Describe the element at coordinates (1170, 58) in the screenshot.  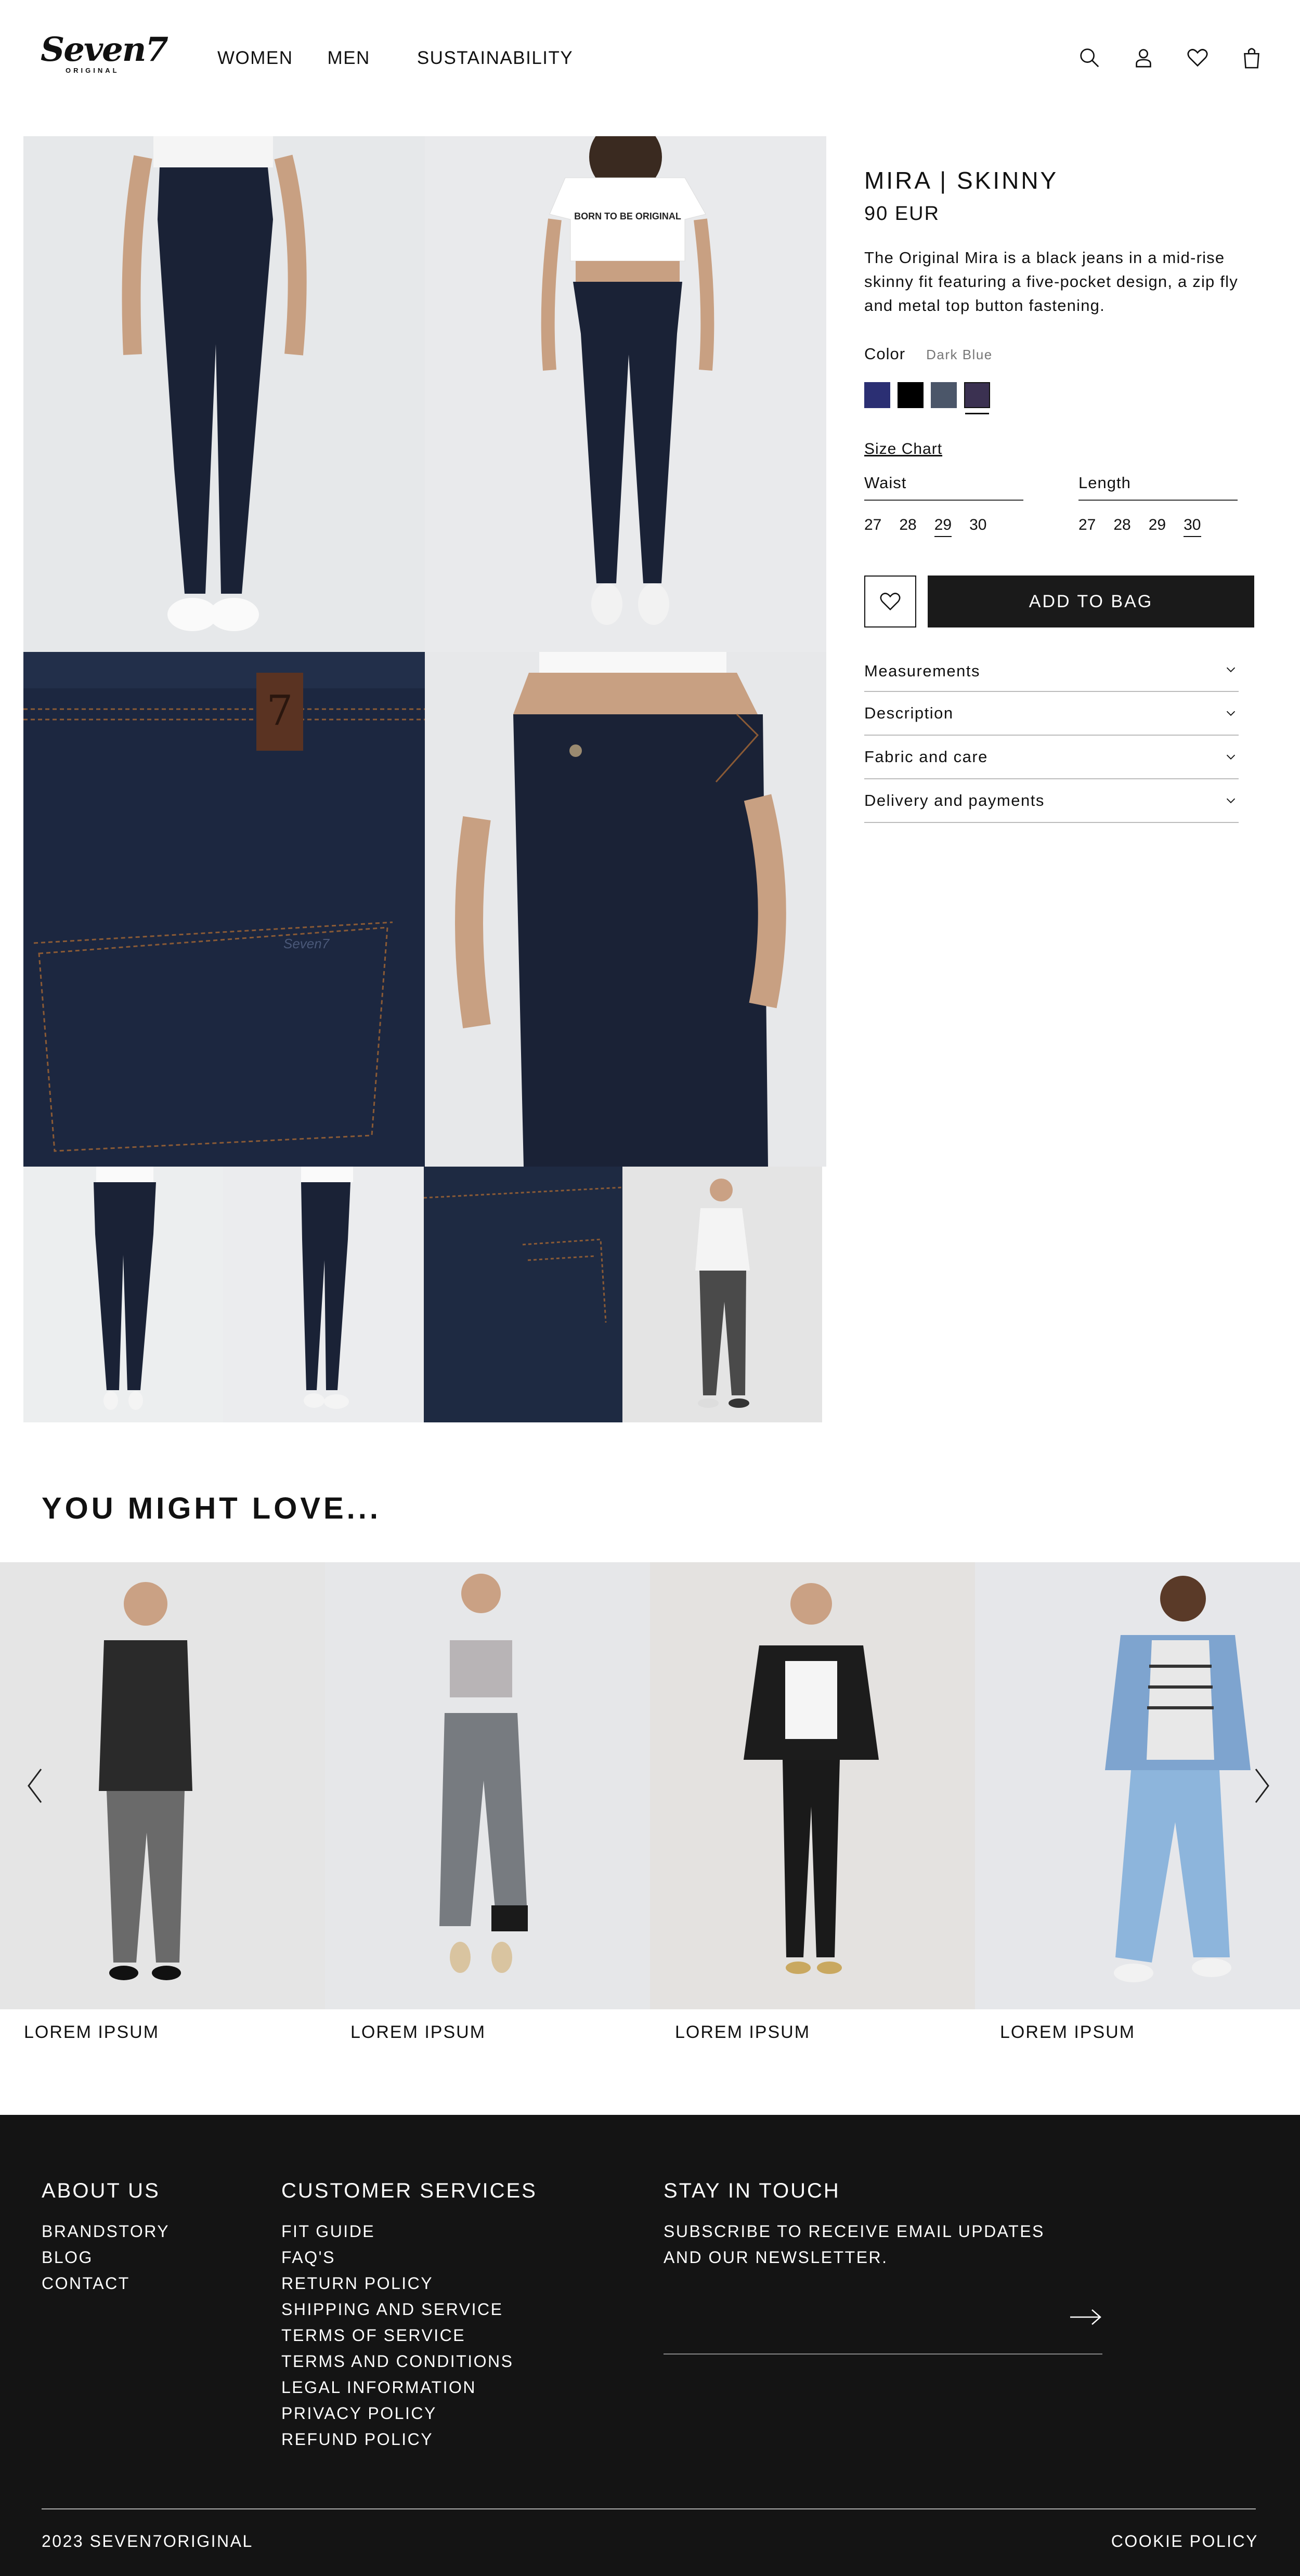
I see `header-icons` at that location.